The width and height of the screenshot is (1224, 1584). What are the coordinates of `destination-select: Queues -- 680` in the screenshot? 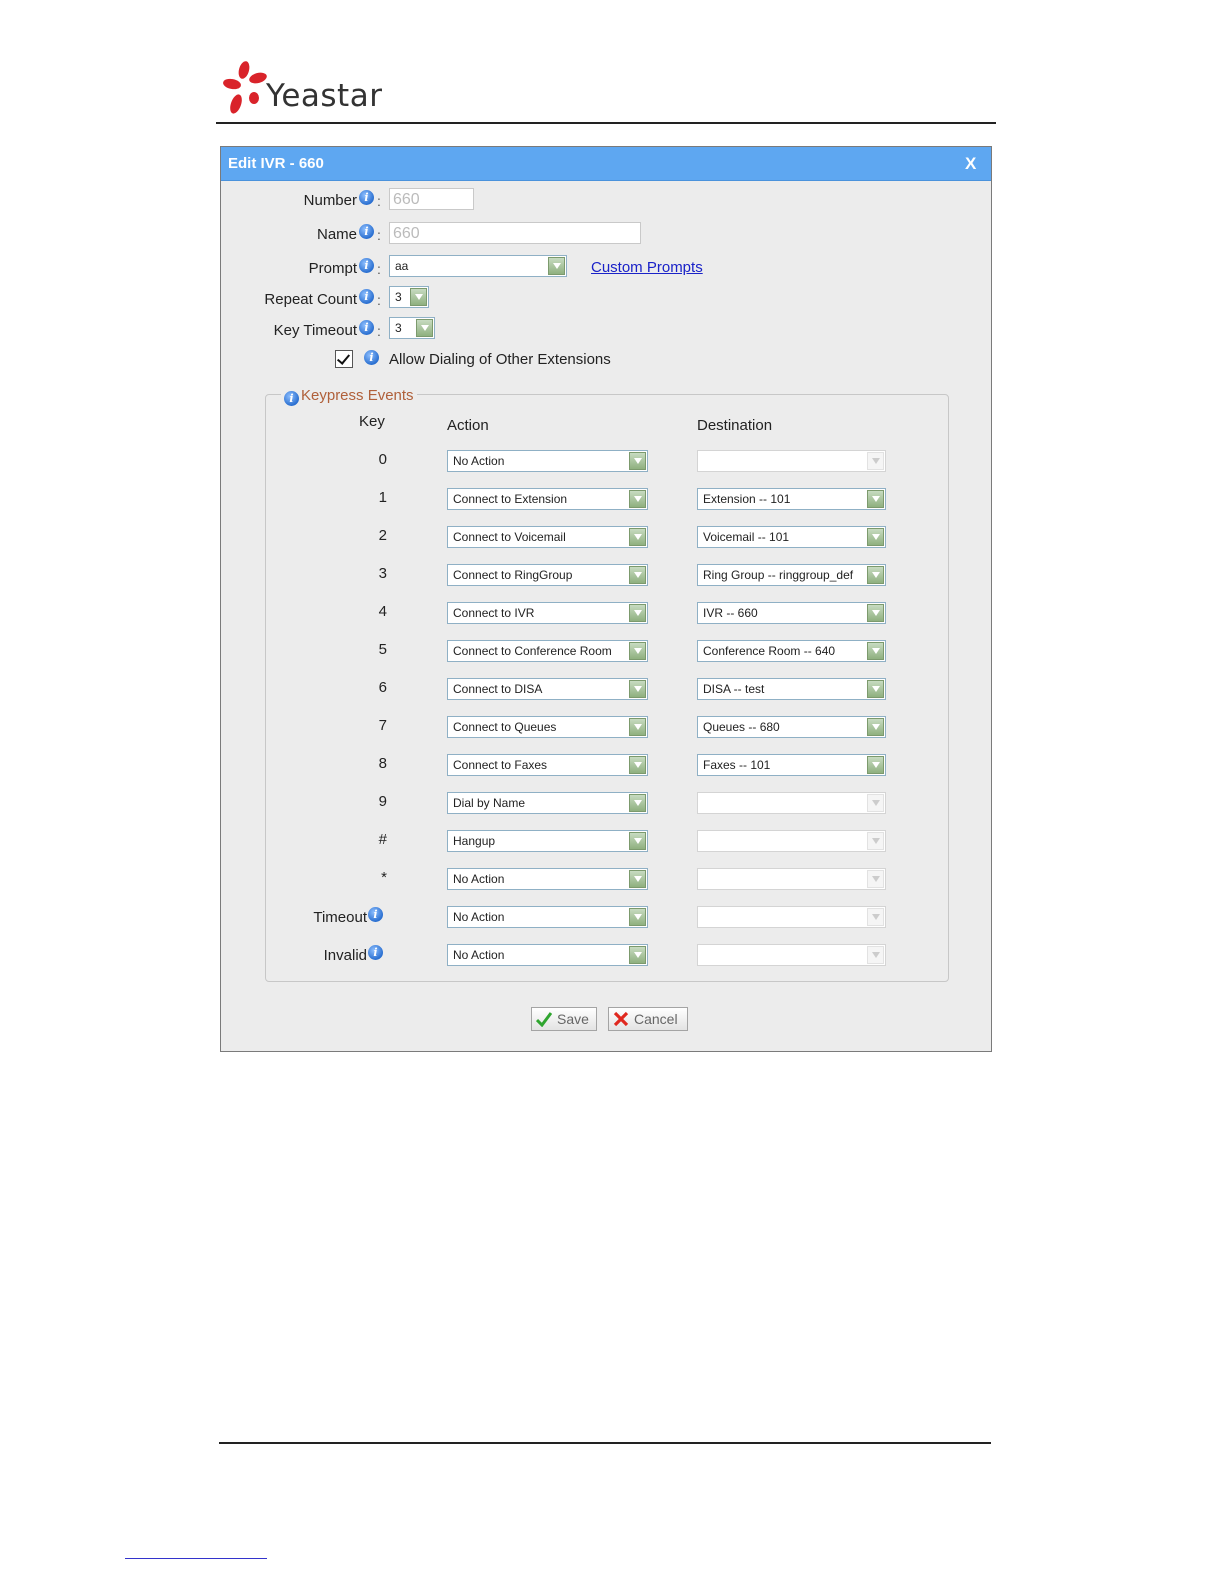 It's located at (791, 727).